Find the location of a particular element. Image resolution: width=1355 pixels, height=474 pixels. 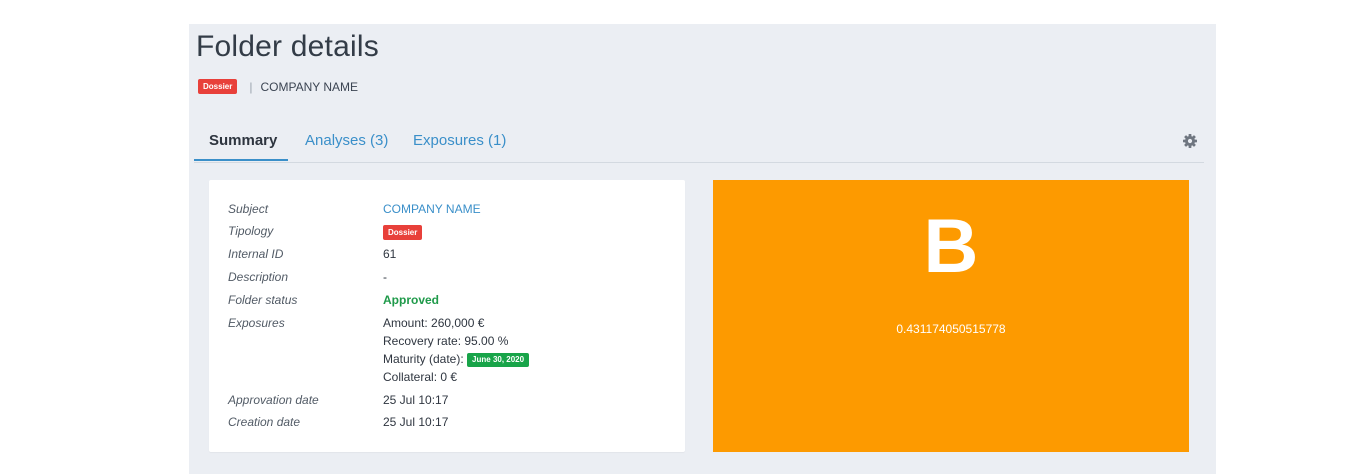

company-name: COMPANY NAME is located at coordinates (309, 86).